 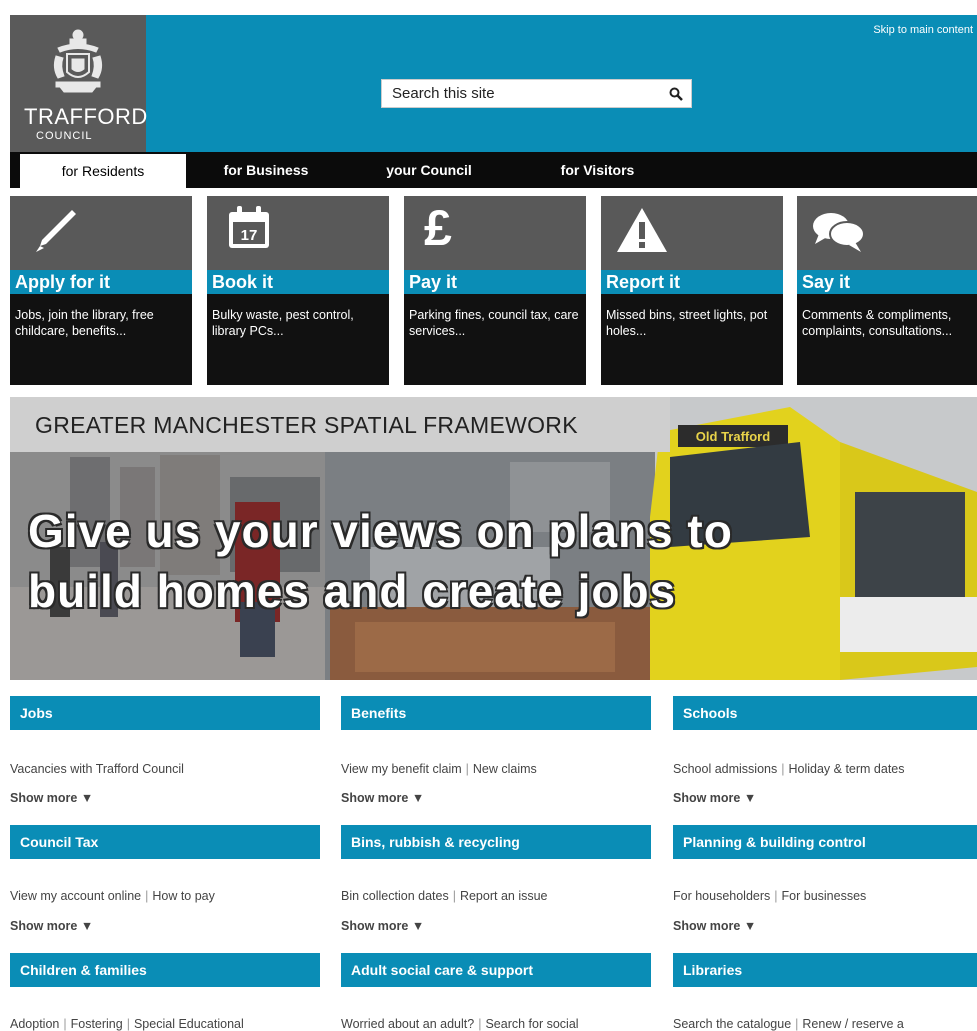 What do you see at coordinates (642, 230) in the screenshot?
I see `warning-icon` at bounding box center [642, 230].